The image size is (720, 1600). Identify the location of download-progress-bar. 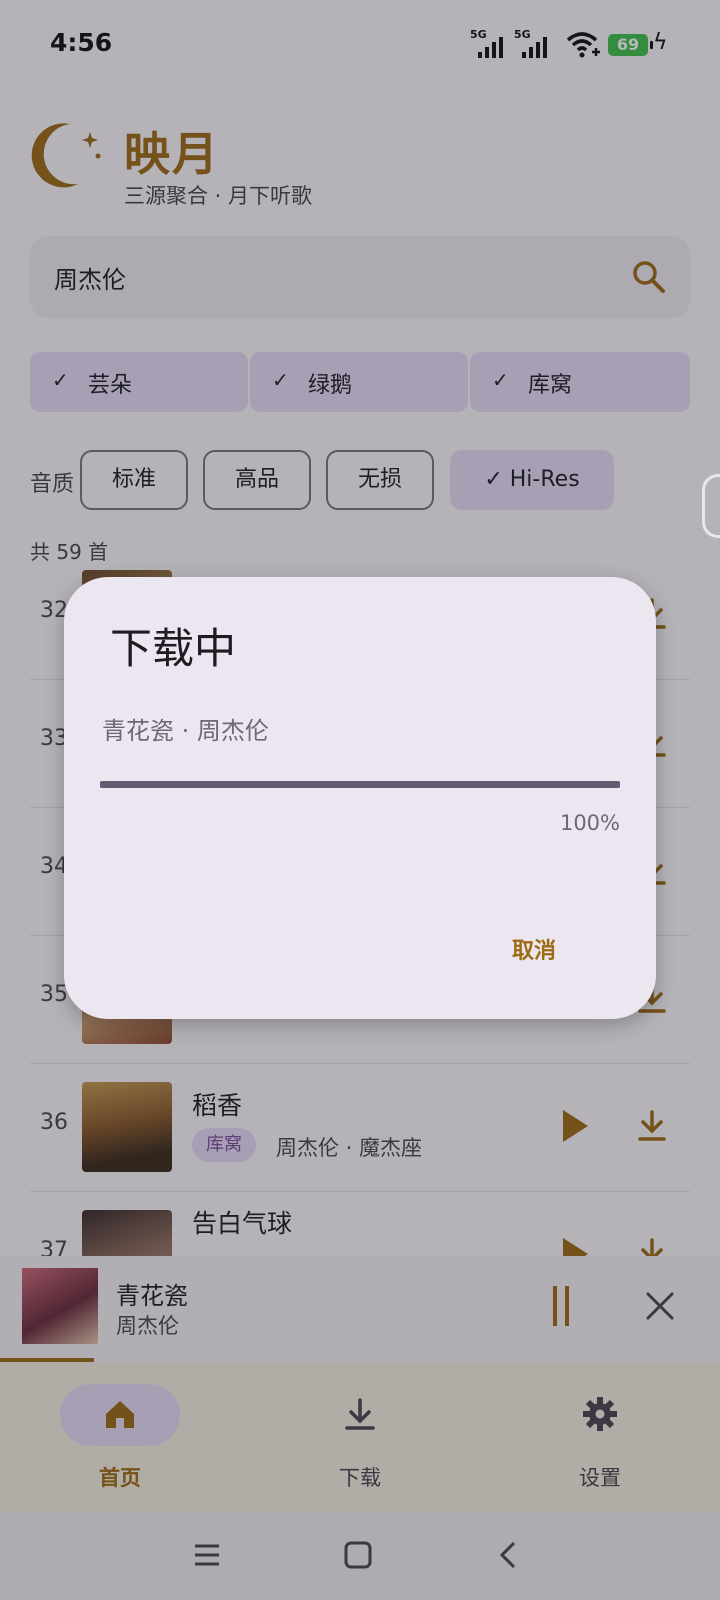
(360, 784).